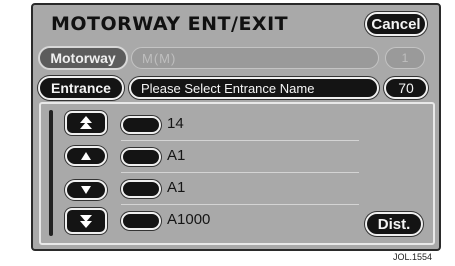 This screenshot has width=455, height=266. I want to click on list-item-label: 14, so click(175, 123).